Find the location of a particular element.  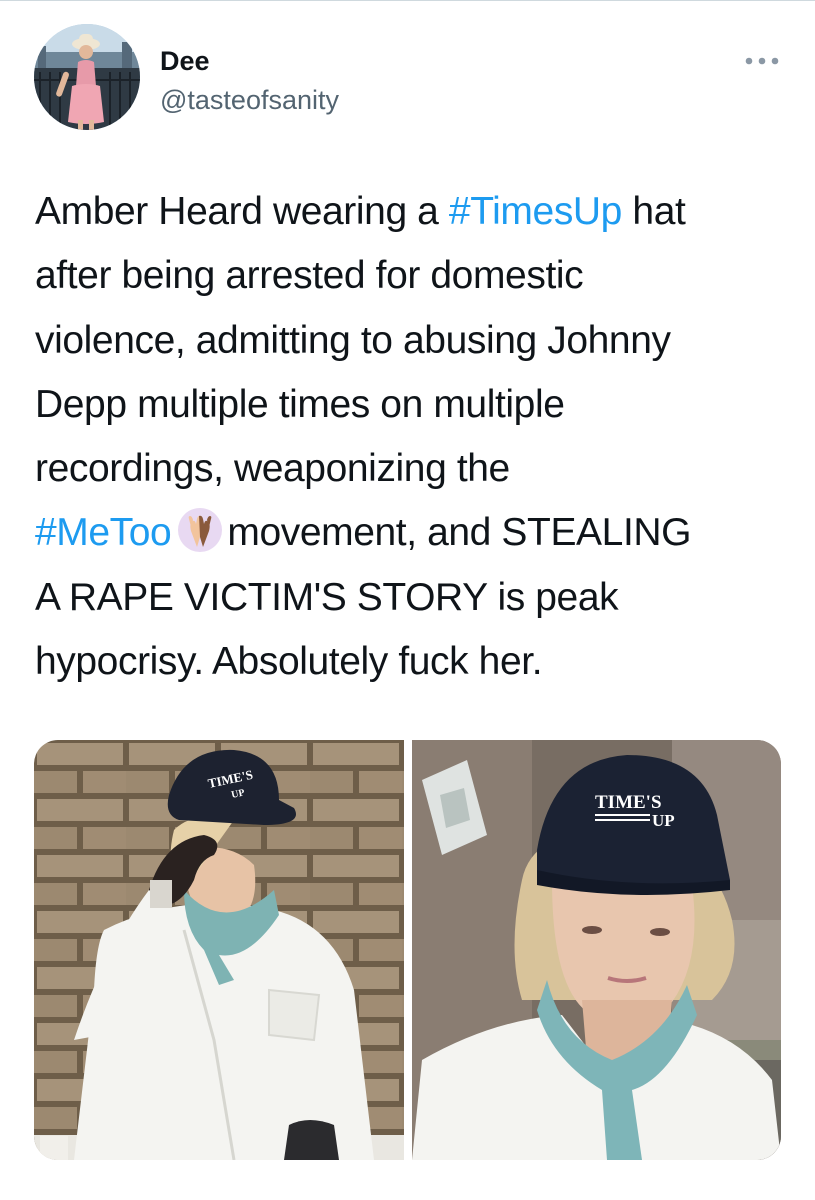

tweet-line: after being arrested for domestic is located at coordinates (309, 276).